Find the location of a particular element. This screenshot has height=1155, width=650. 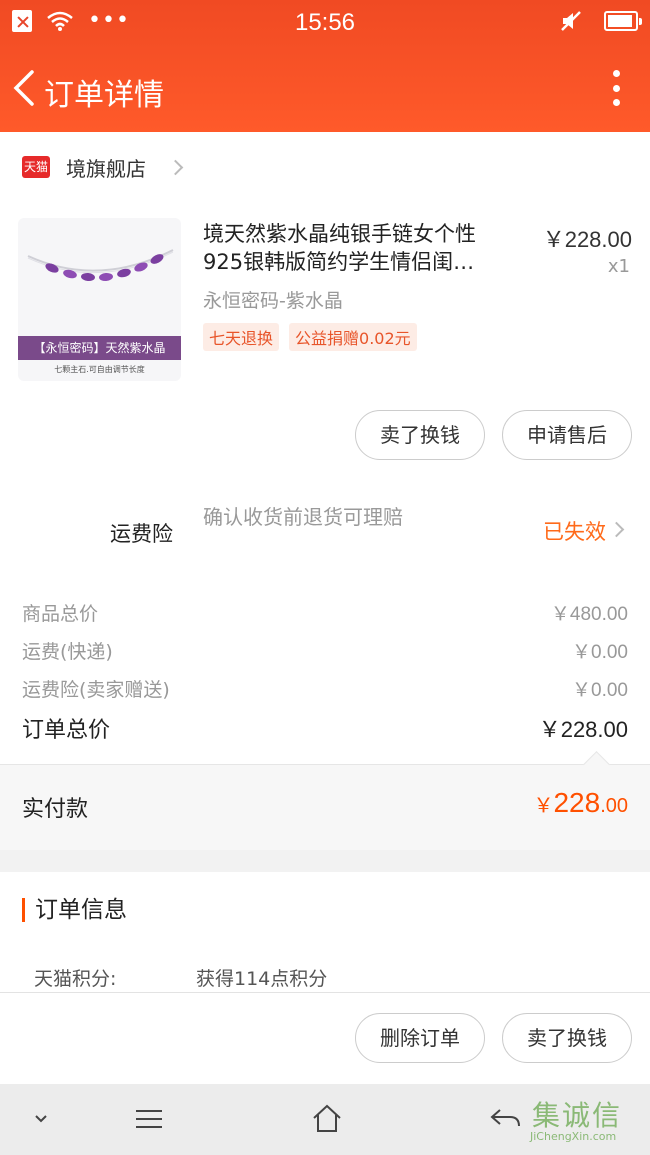

menu-icon is located at coordinates (149, 1119).